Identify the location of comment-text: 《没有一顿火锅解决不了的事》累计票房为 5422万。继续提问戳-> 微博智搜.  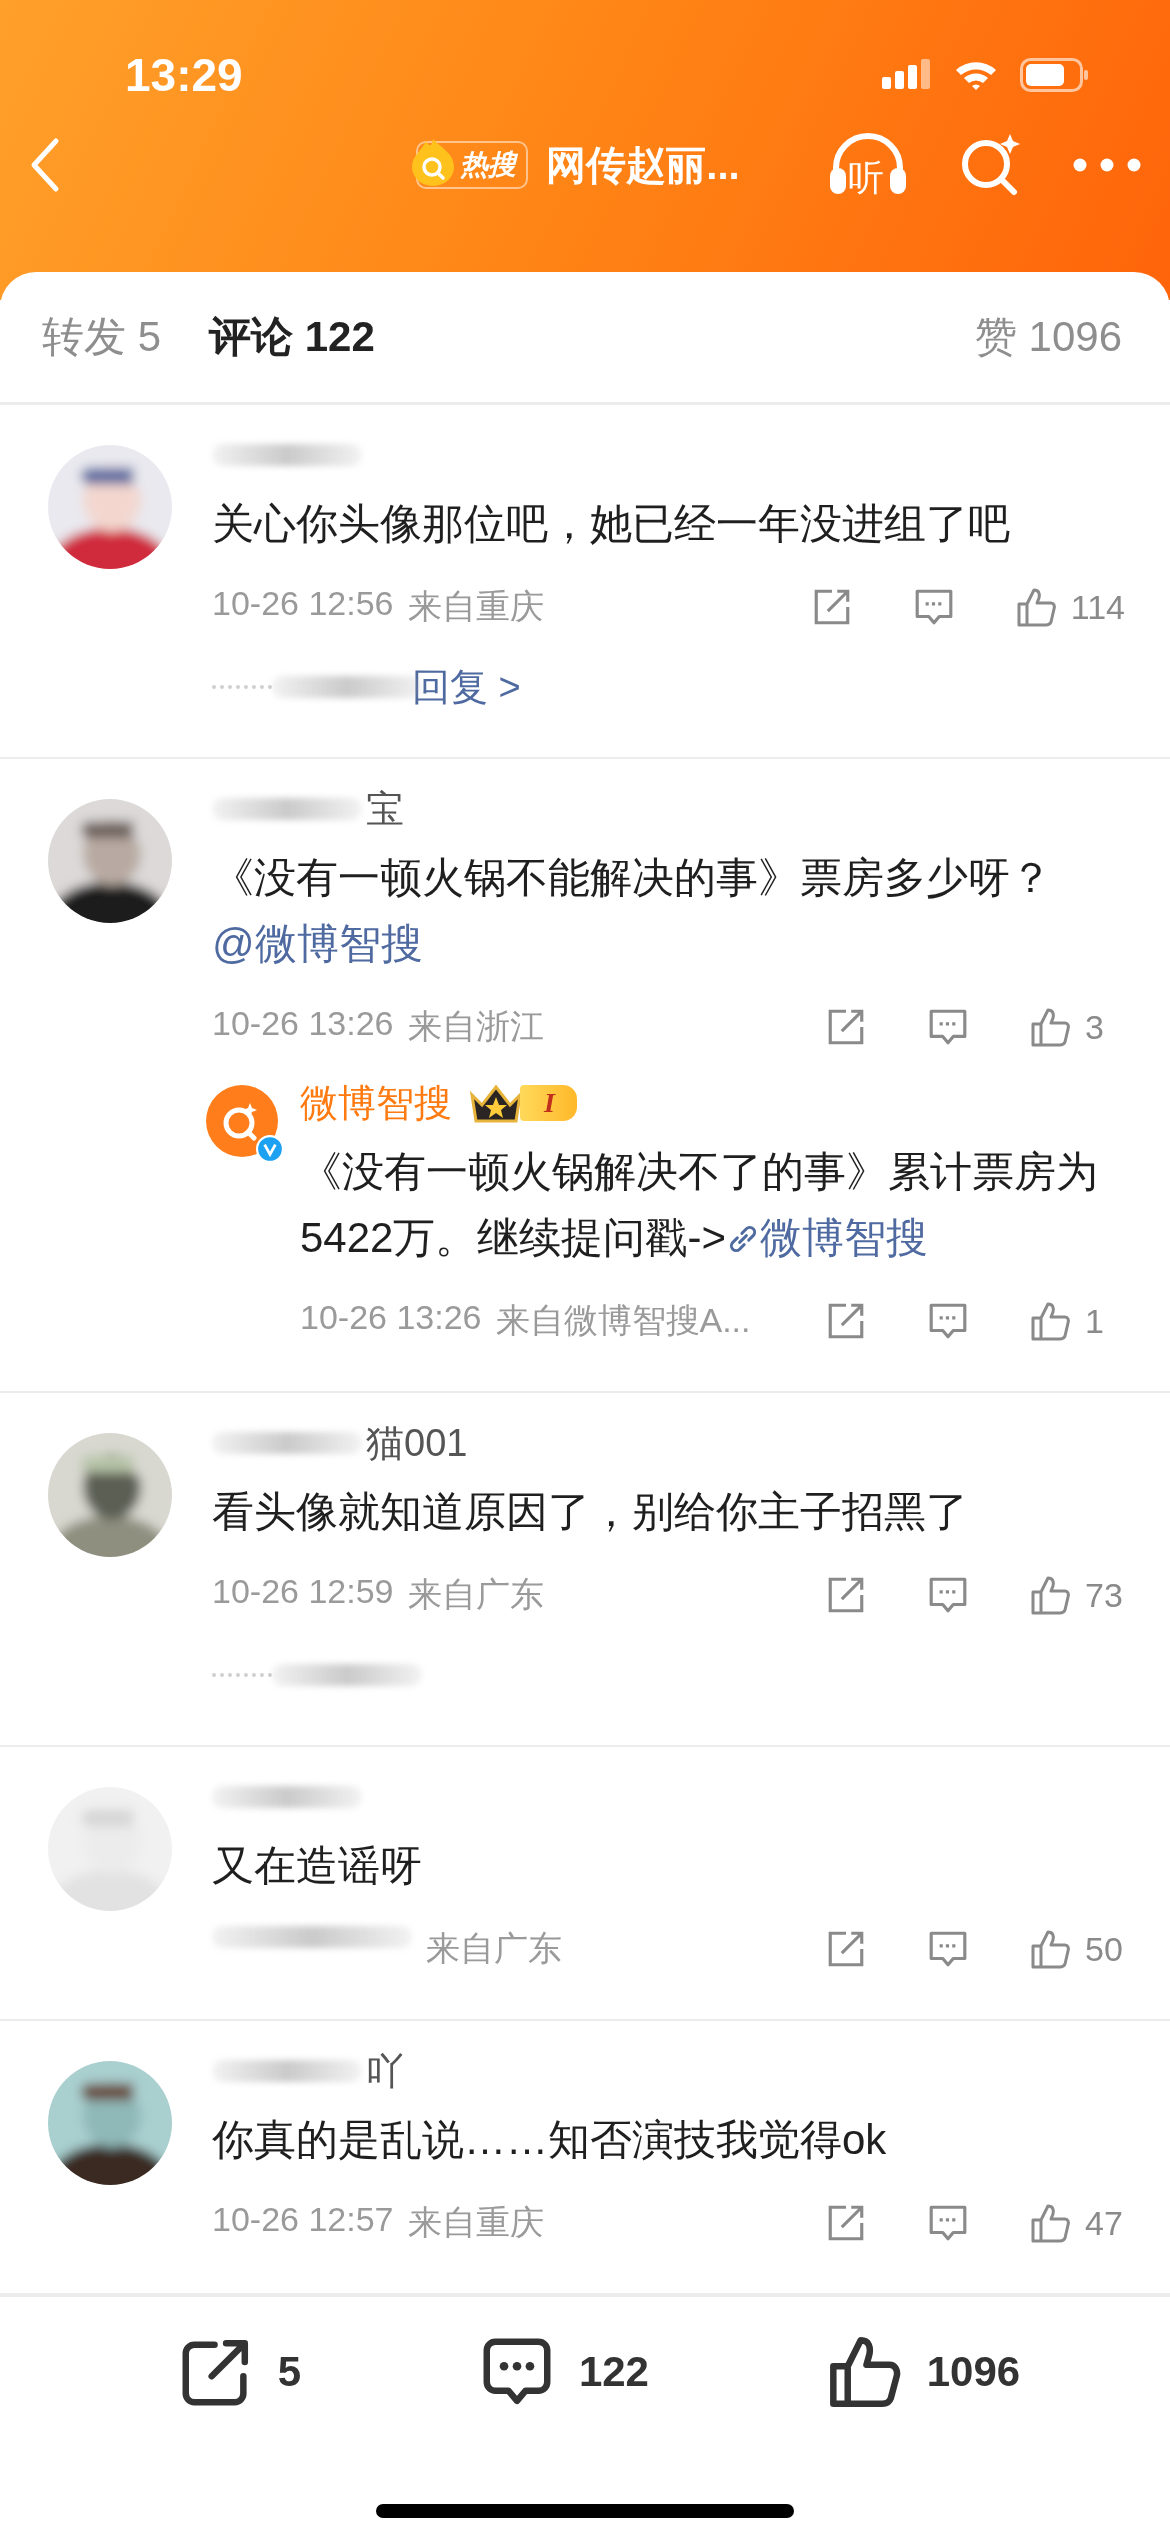
(699, 1205).